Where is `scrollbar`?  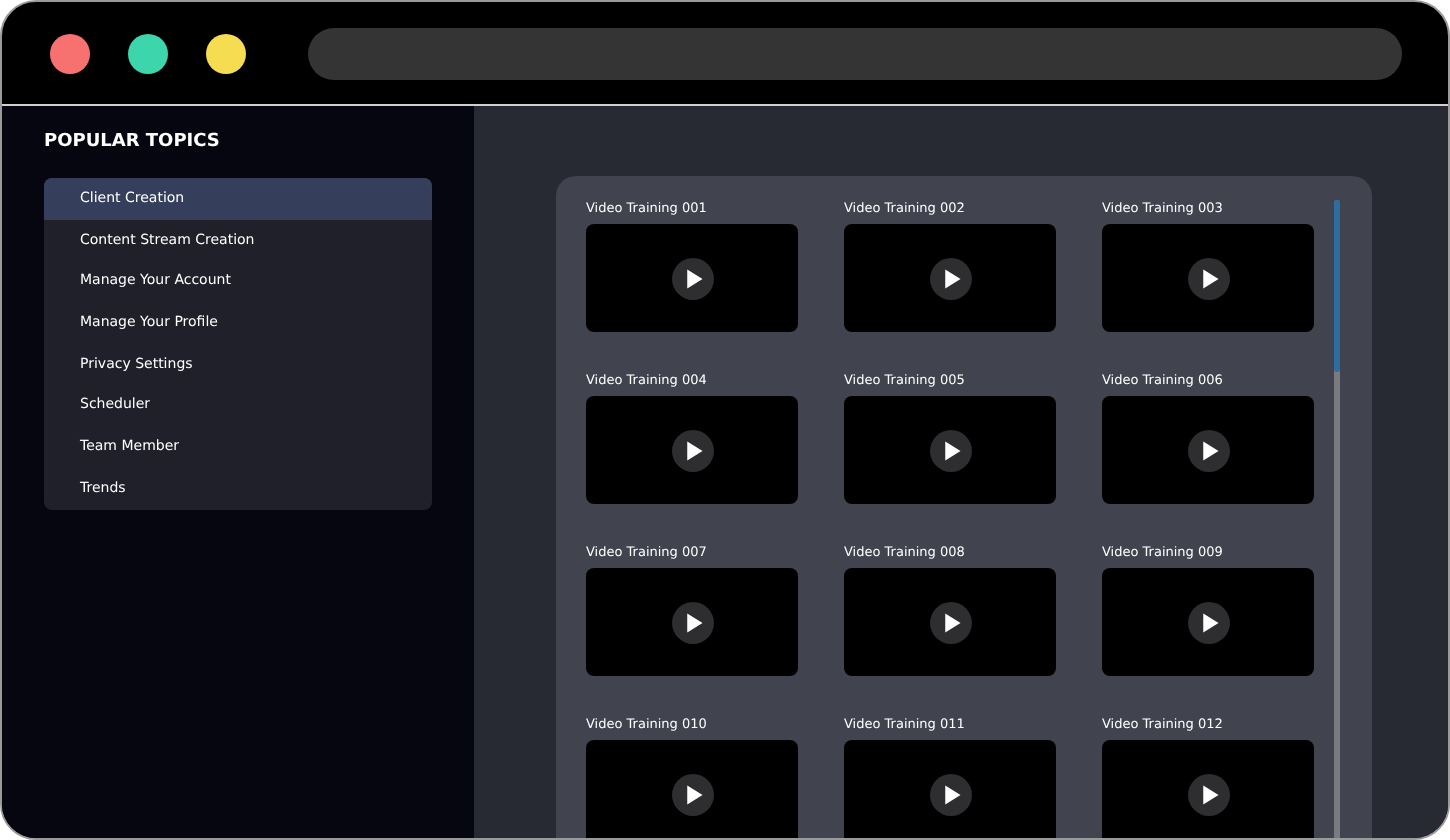
scrollbar is located at coordinates (1337, 519).